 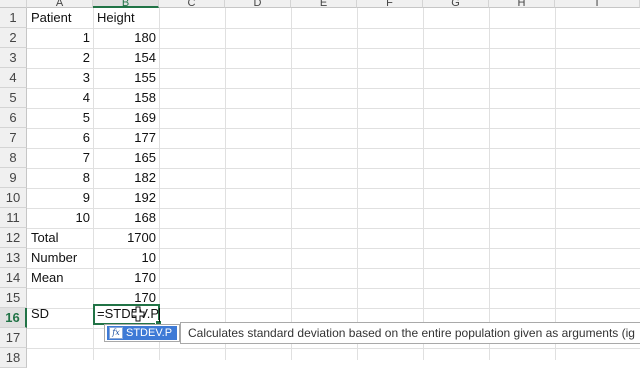 I want to click on cell-b8: 165, so click(x=126, y=158).